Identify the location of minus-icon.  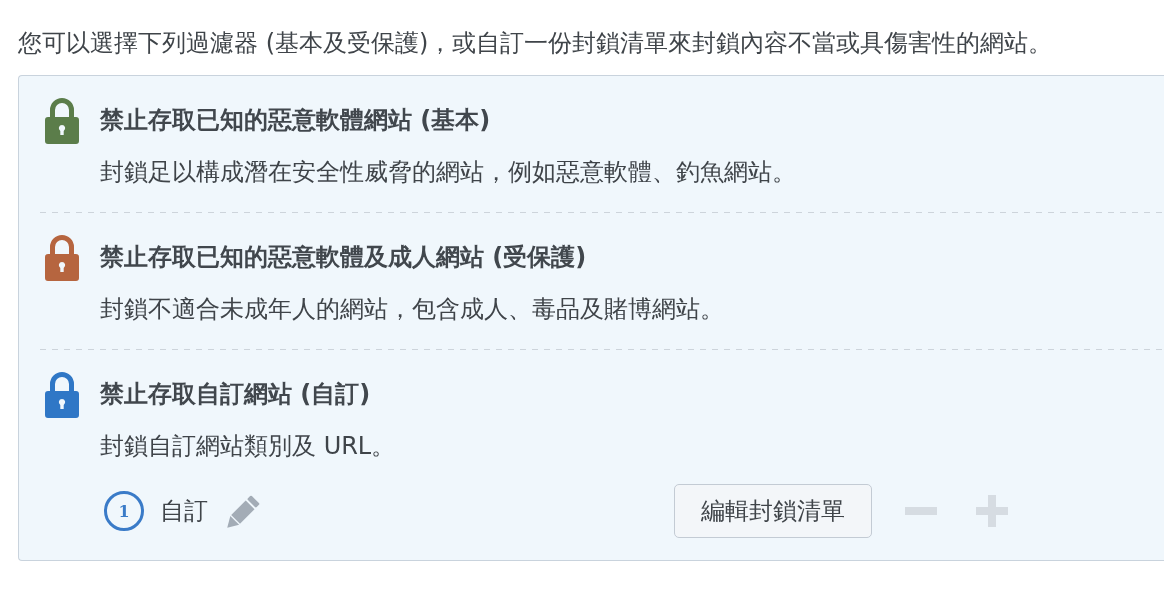
(921, 511).